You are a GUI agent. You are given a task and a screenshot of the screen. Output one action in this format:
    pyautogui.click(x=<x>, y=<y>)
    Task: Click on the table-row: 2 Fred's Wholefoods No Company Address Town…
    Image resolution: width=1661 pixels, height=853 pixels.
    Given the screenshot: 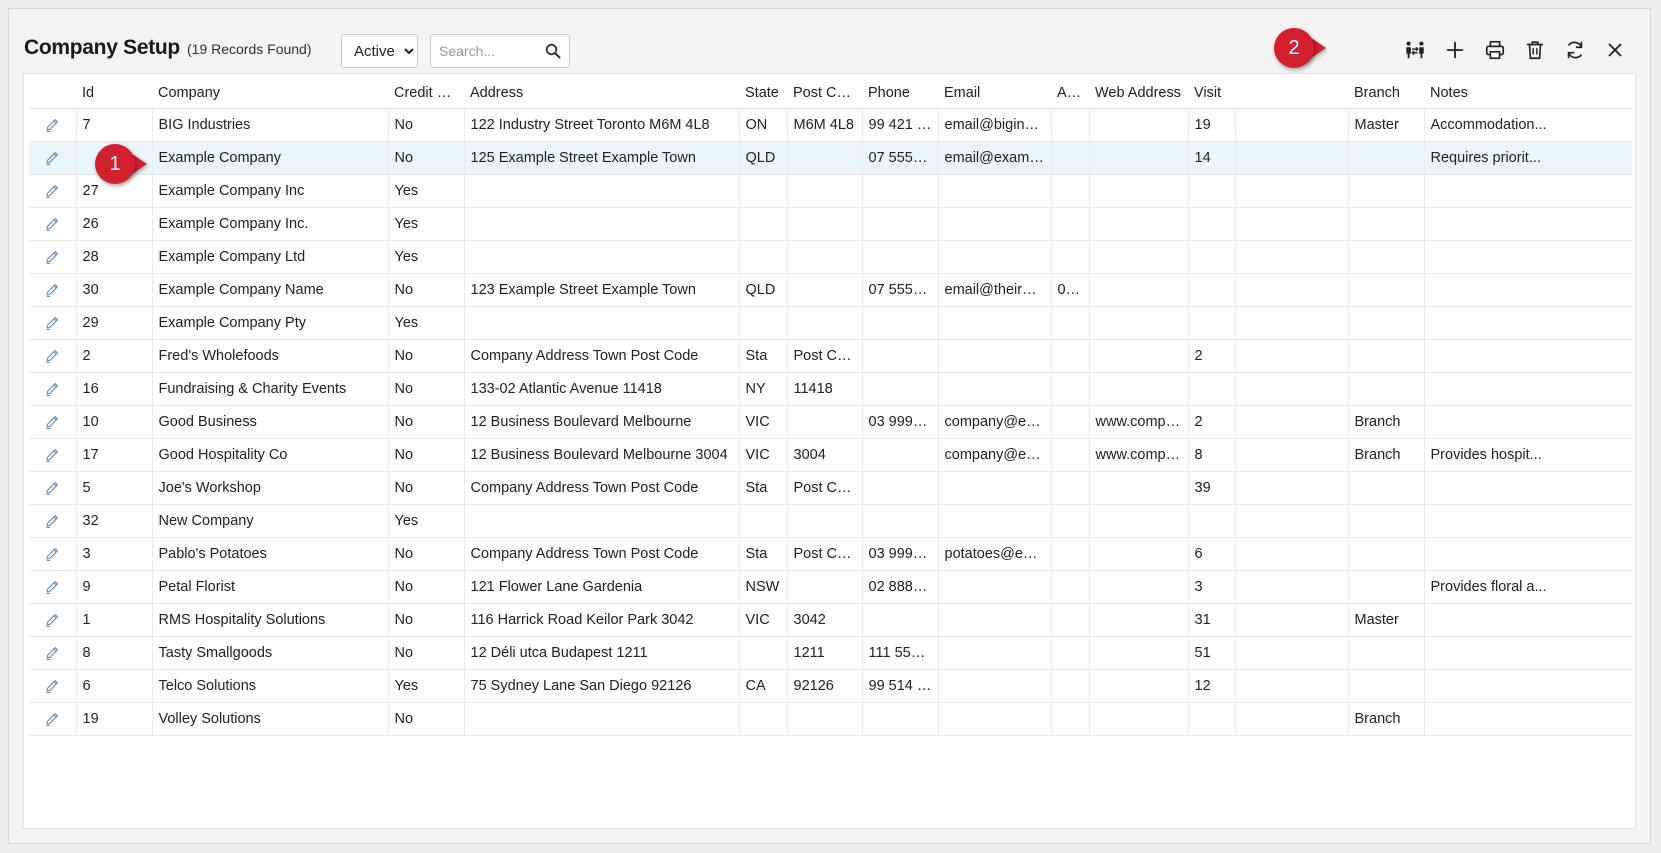 What is the action you would take?
    pyautogui.click(x=830, y=356)
    